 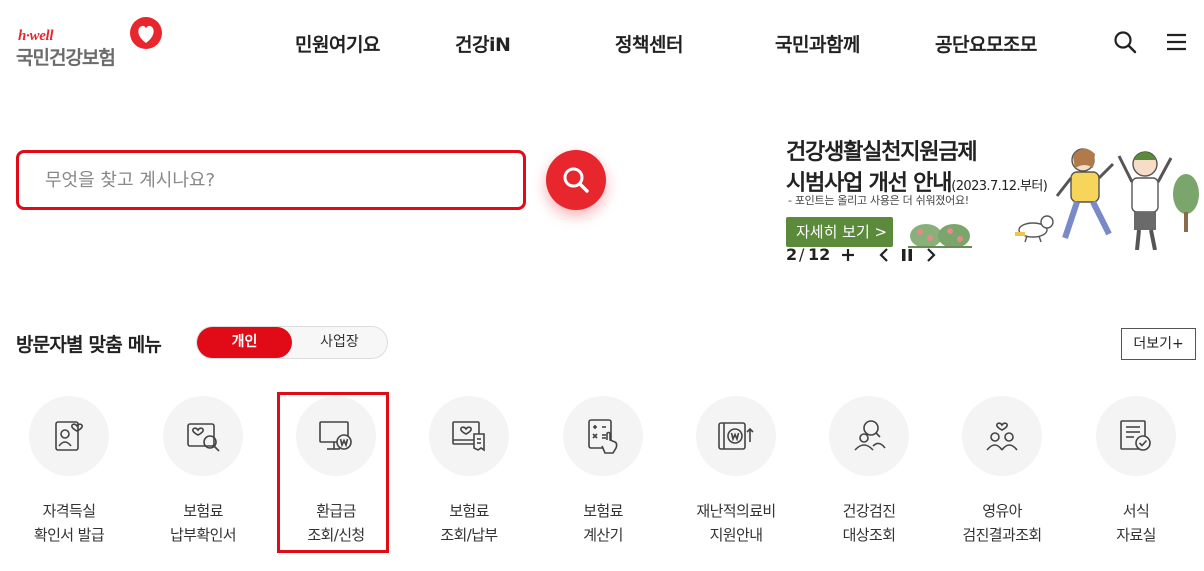 I want to click on banner-title-line1: 건강생활실천지원금제, so click(x=882, y=152).